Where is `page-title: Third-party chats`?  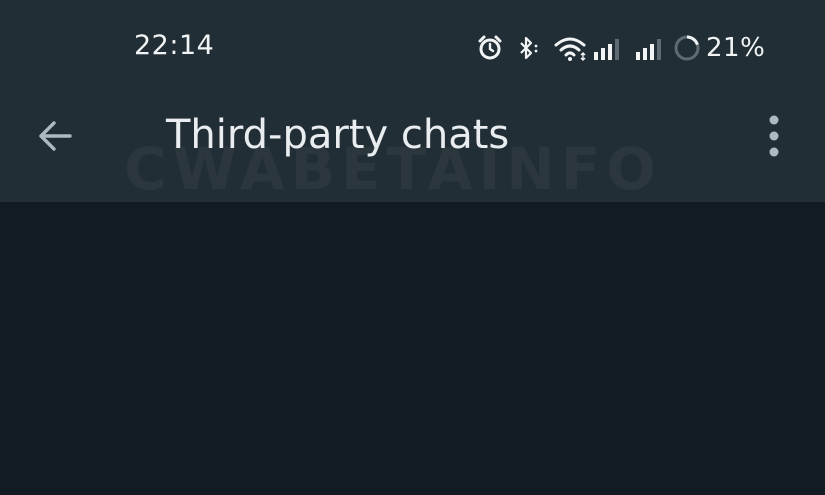
page-title: Third-party chats is located at coordinates (338, 135).